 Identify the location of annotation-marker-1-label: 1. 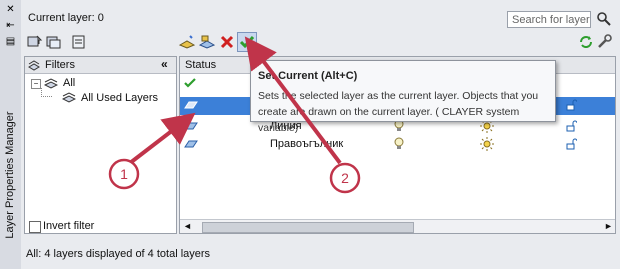
(124, 174).